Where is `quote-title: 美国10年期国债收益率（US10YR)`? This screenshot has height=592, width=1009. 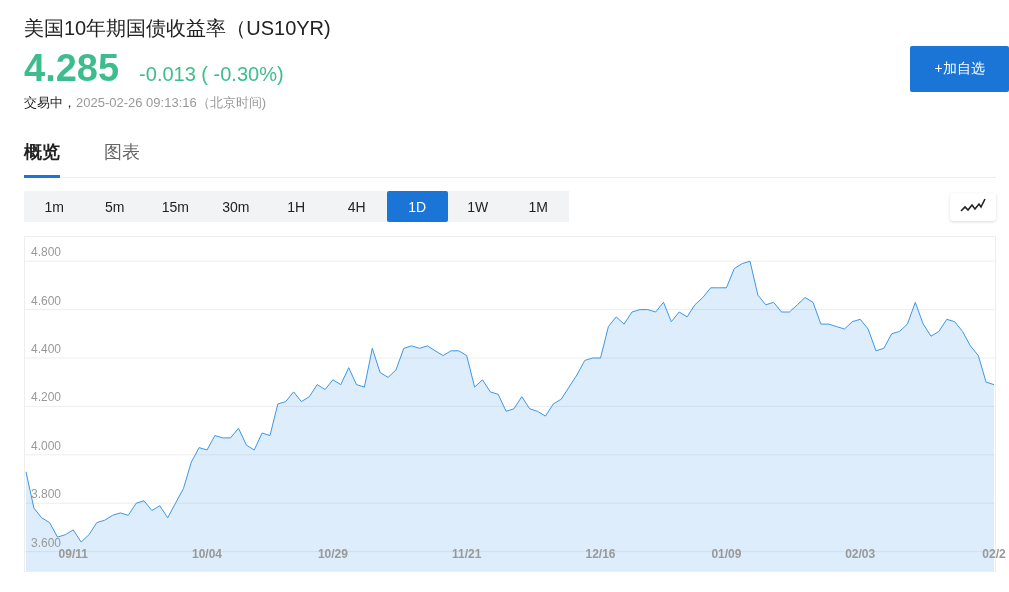 quote-title: 美国10年期国债收益率（US10YR) is located at coordinates (177, 28).